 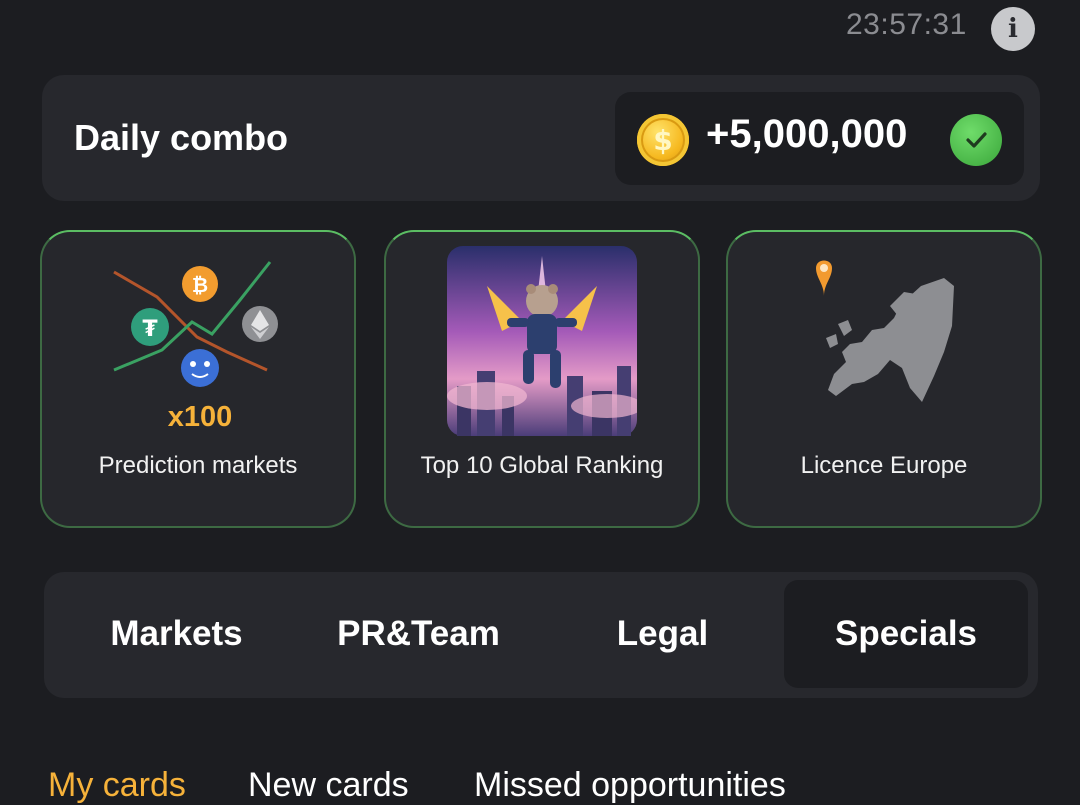 What do you see at coordinates (195, 346) in the screenshot?
I see `prediction-markets-art: ₿ ₮ x100` at bounding box center [195, 346].